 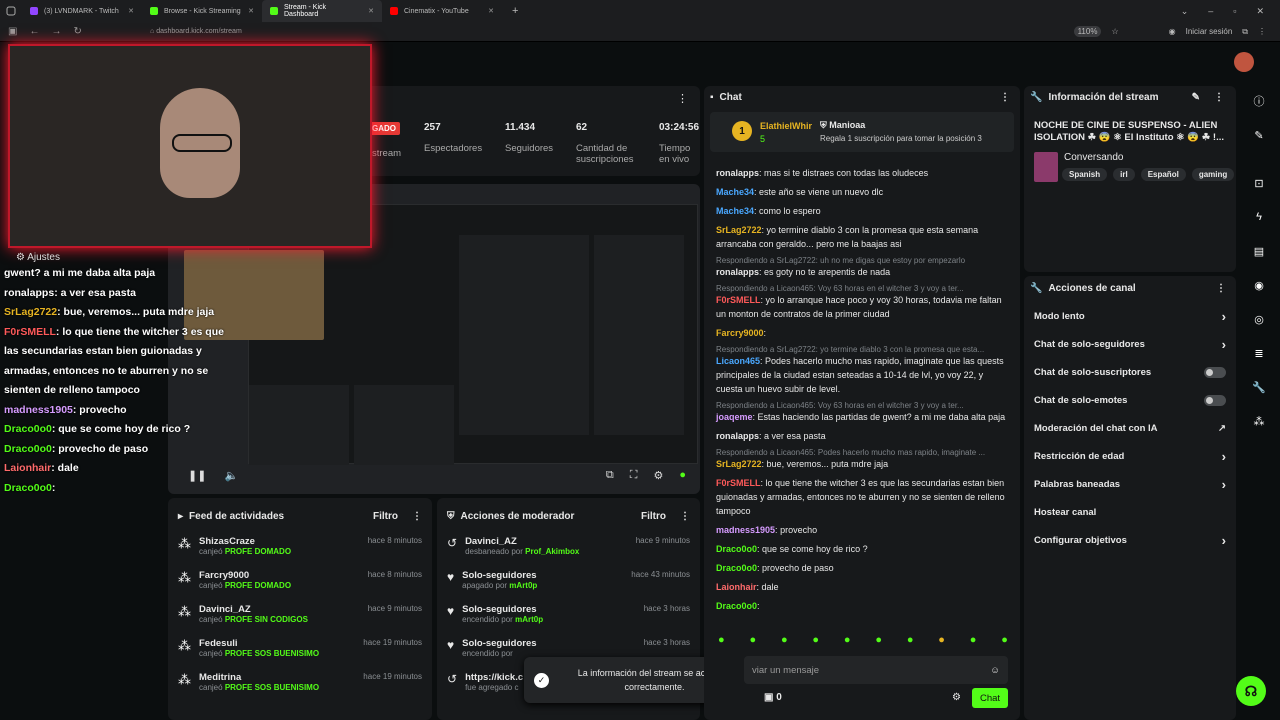 What do you see at coordinates (790, 211) in the screenshot?
I see `chat-text: como lo espero` at bounding box center [790, 211].